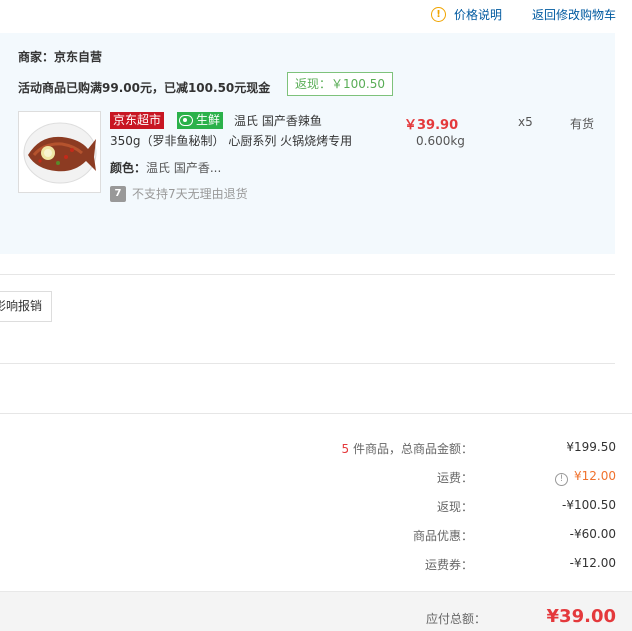  Describe the element at coordinates (278, 120) in the screenshot. I see `product-title-line1: 温氏 国产香辣鱼` at that location.